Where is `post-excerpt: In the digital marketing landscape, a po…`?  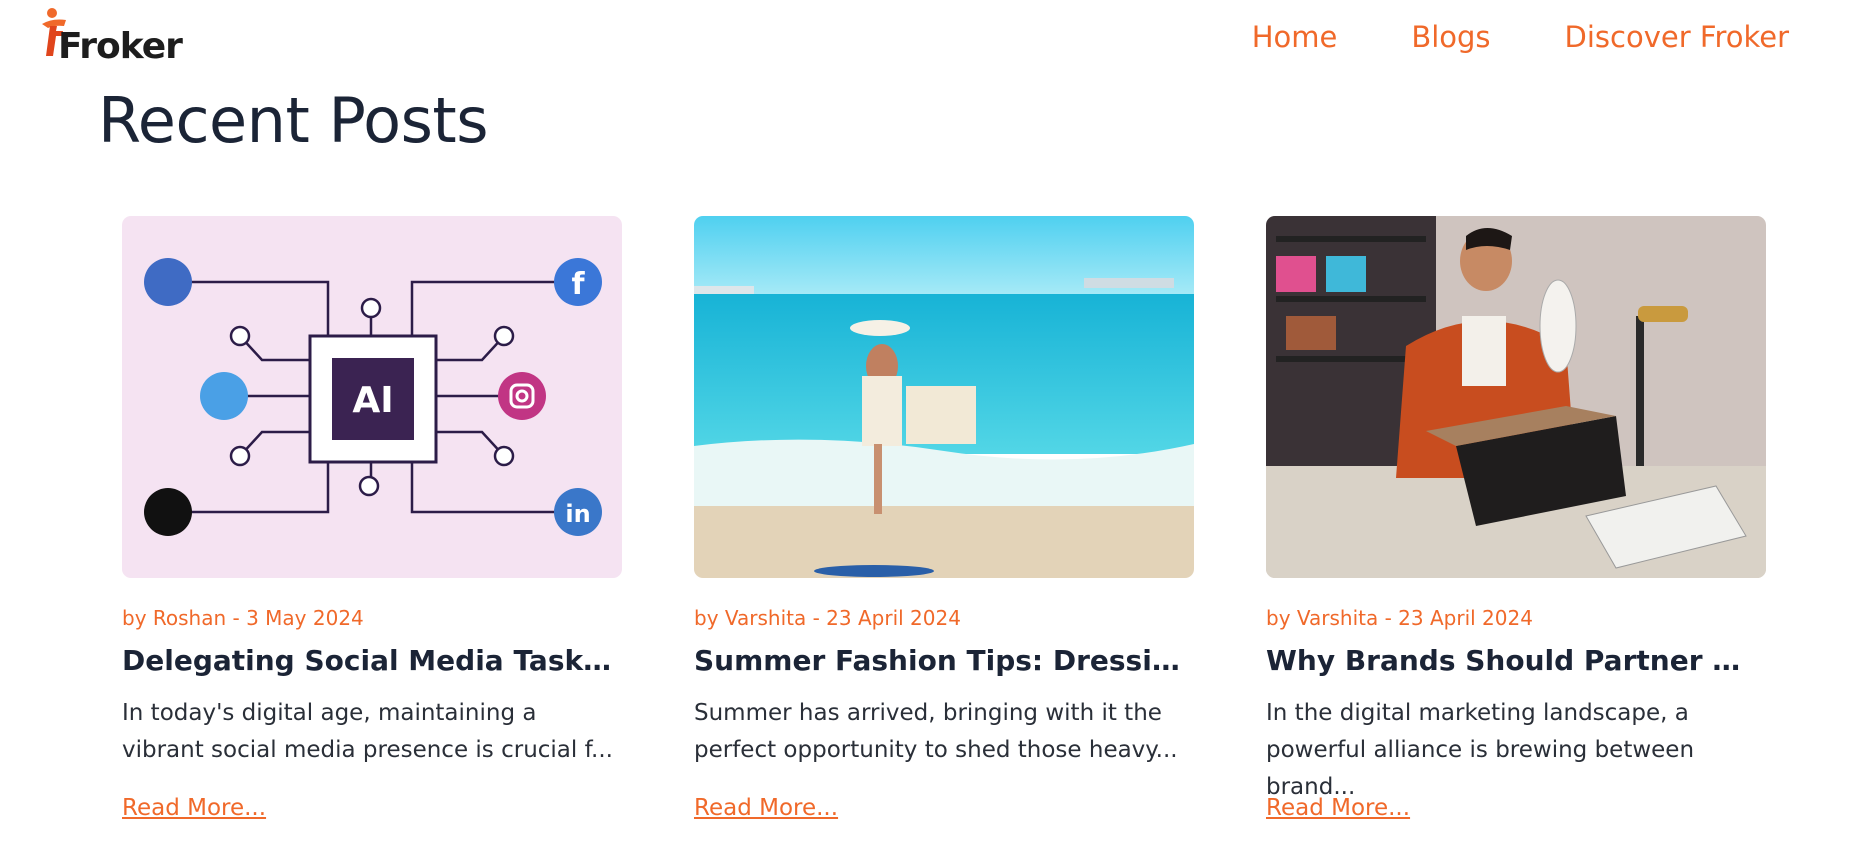 post-excerpt: In the digital marketing landscape, a po… is located at coordinates (1480, 750).